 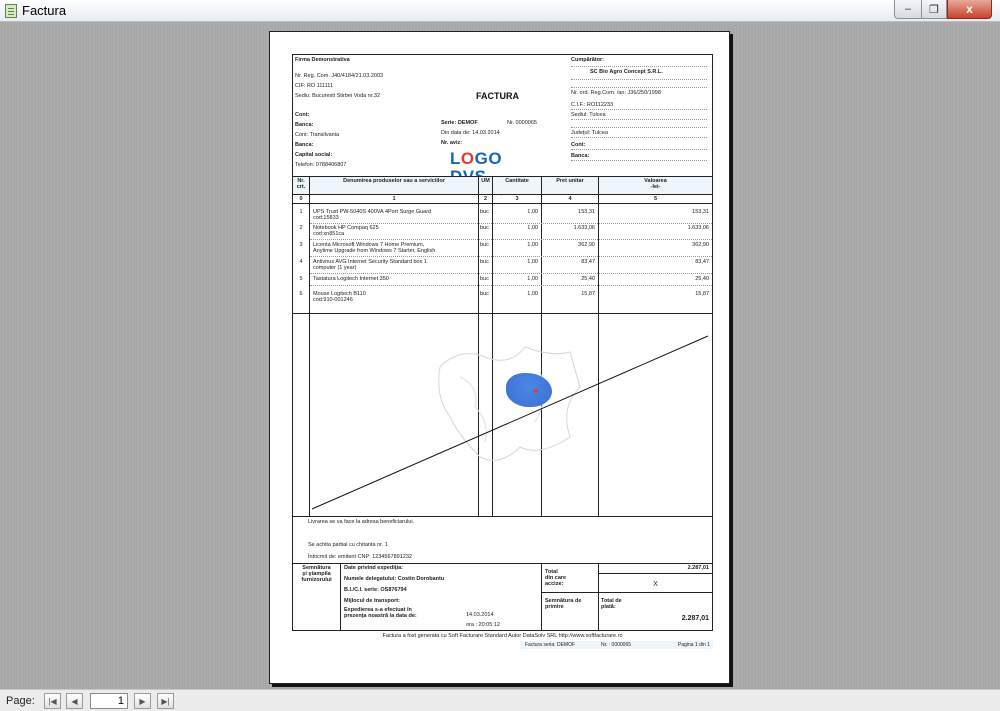 I want to click on row-name: Tastatura Logitech Internet 350, so click(x=351, y=279).